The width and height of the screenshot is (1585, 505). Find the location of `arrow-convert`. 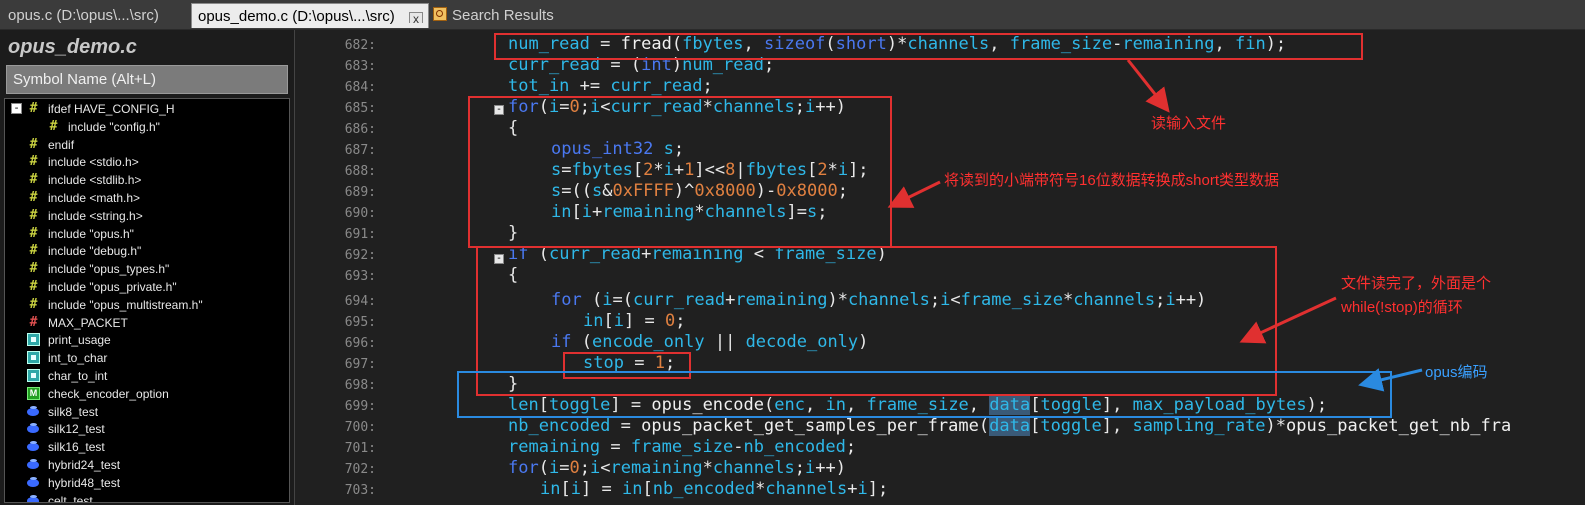

arrow-convert is located at coordinates (914, 194).